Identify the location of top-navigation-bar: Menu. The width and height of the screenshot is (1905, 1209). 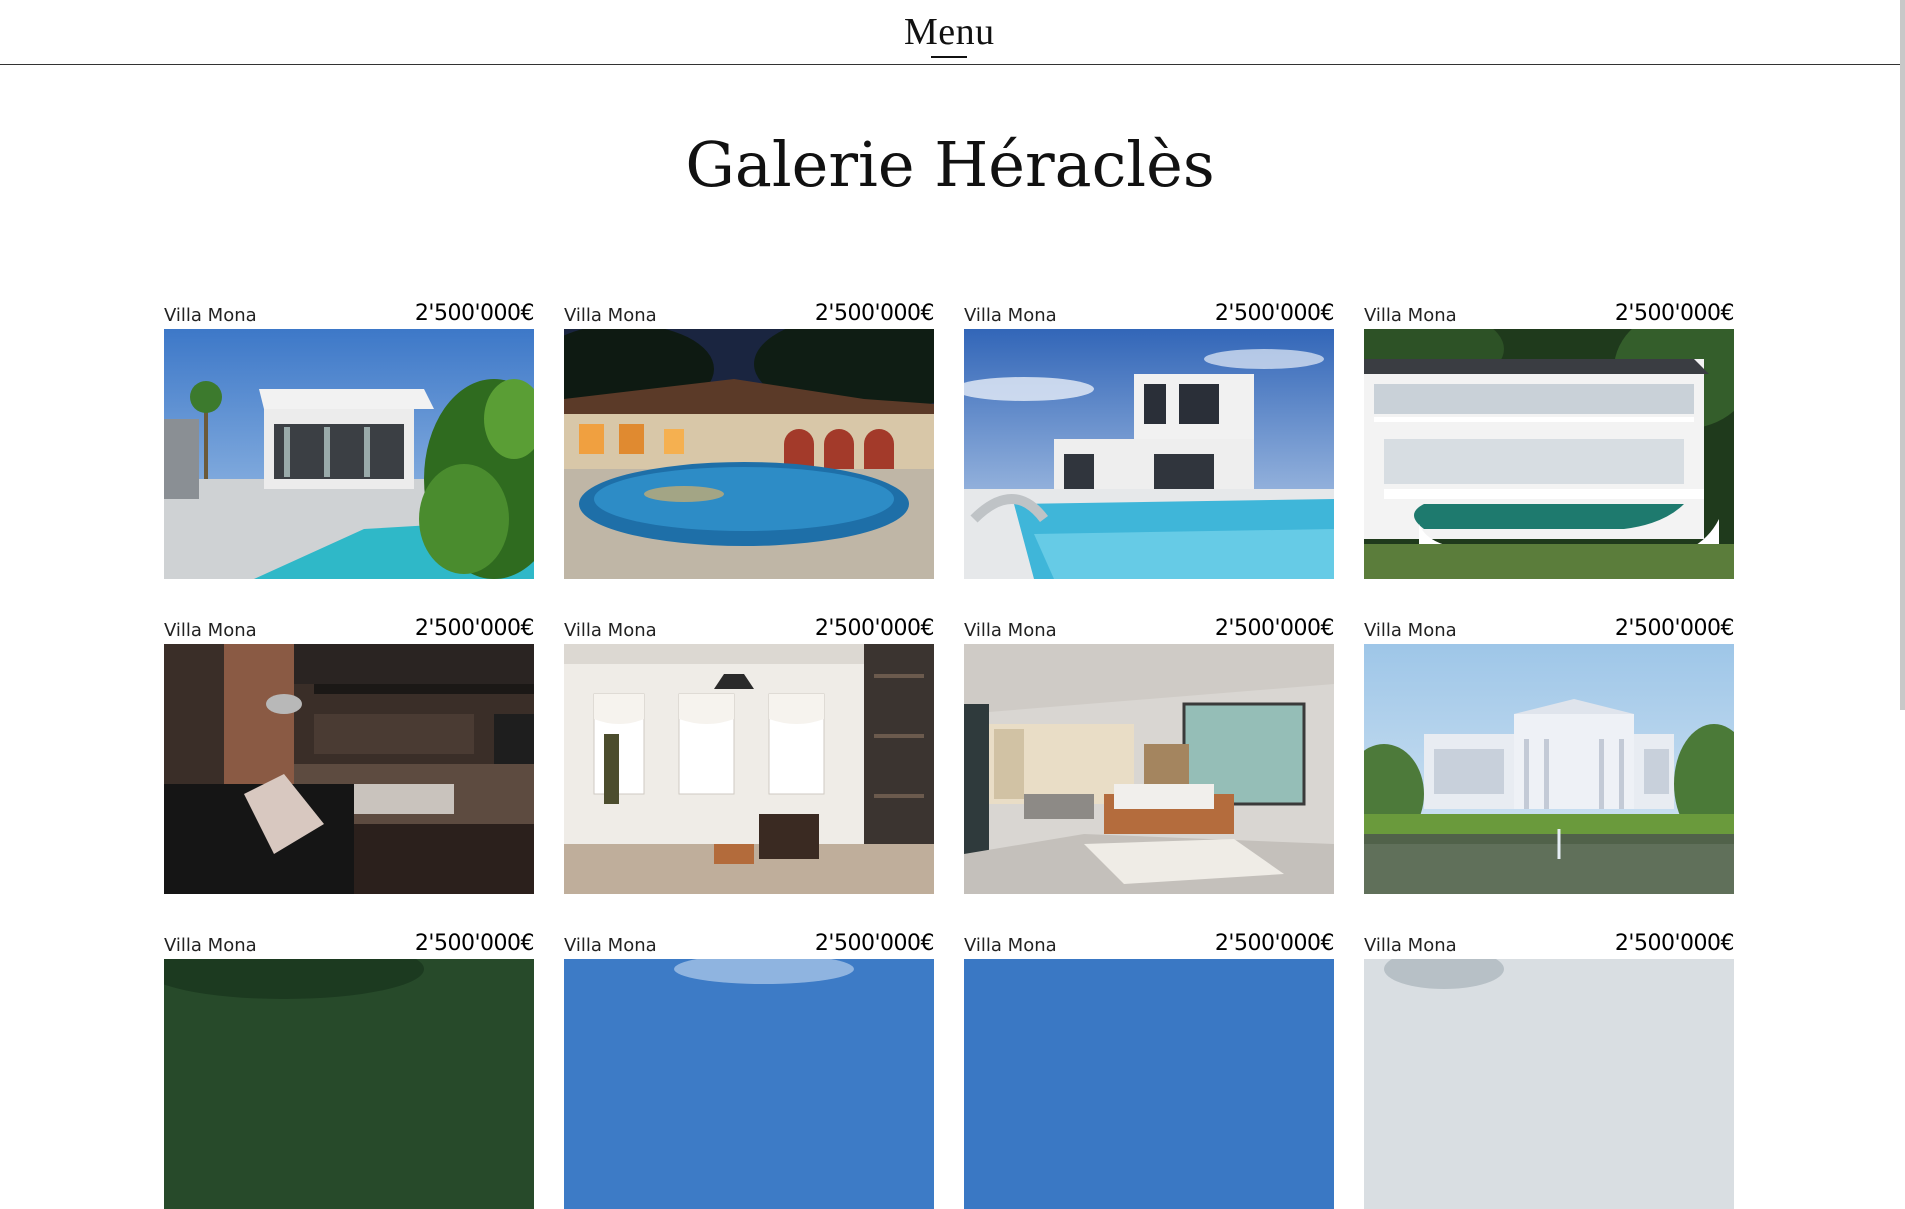
(950, 32).